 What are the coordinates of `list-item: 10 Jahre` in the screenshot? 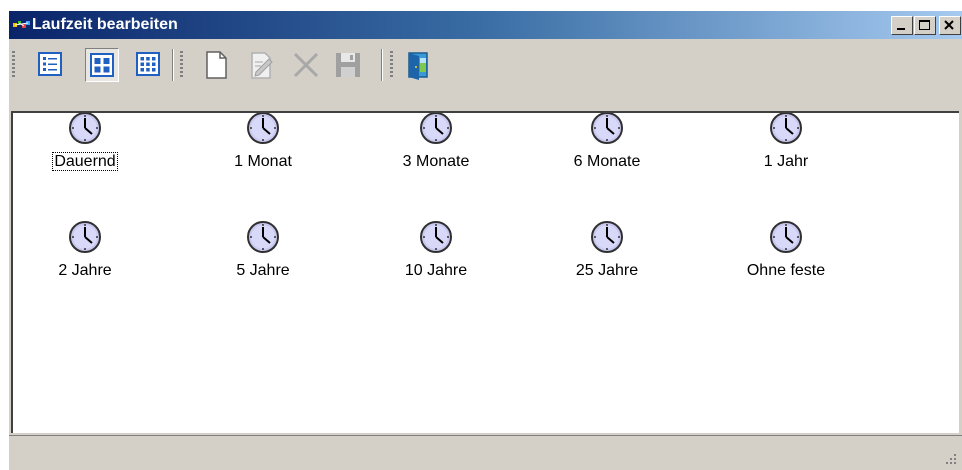 It's located at (436, 265).